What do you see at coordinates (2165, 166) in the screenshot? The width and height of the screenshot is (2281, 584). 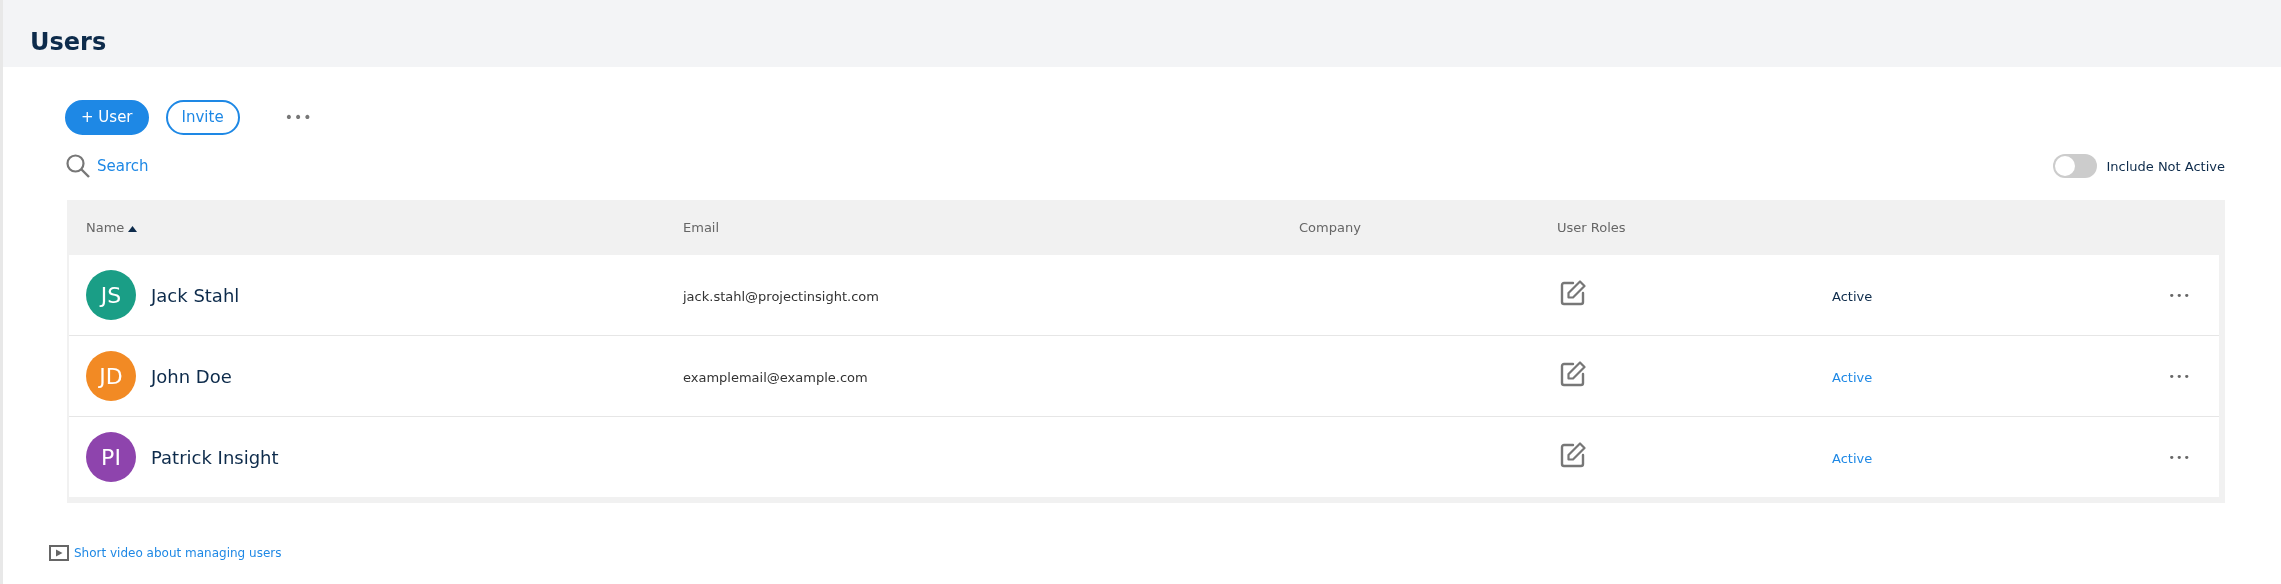 I see `toggle-label: Include Not Active` at bounding box center [2165, 166].